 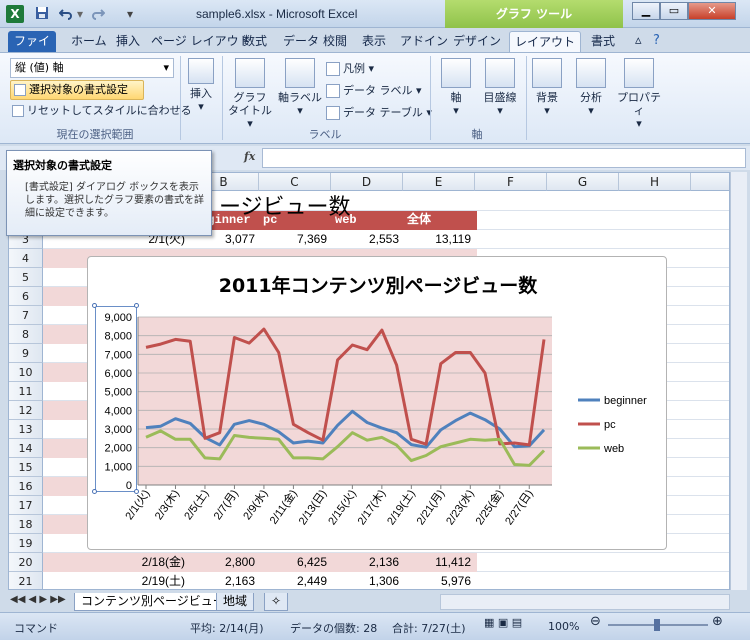 I want to click on row-header: 10, so click(x=26, y=372).